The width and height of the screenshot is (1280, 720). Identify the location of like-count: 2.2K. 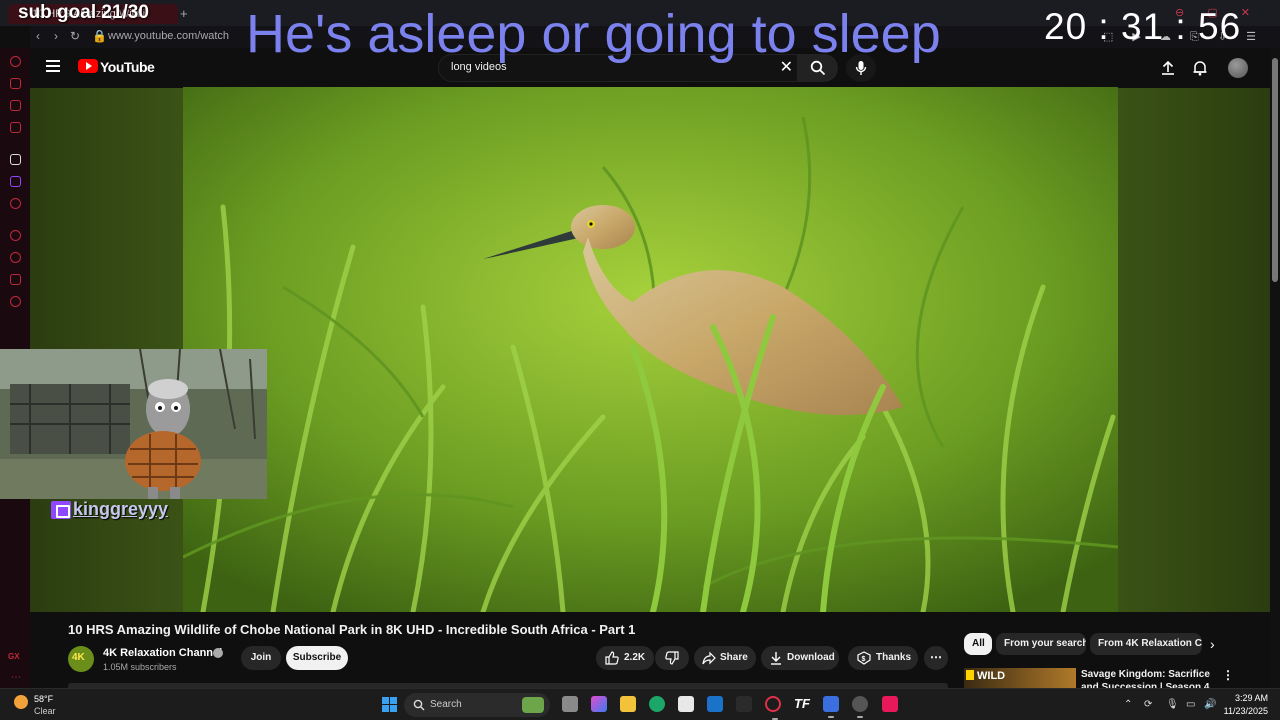
(635, 657).